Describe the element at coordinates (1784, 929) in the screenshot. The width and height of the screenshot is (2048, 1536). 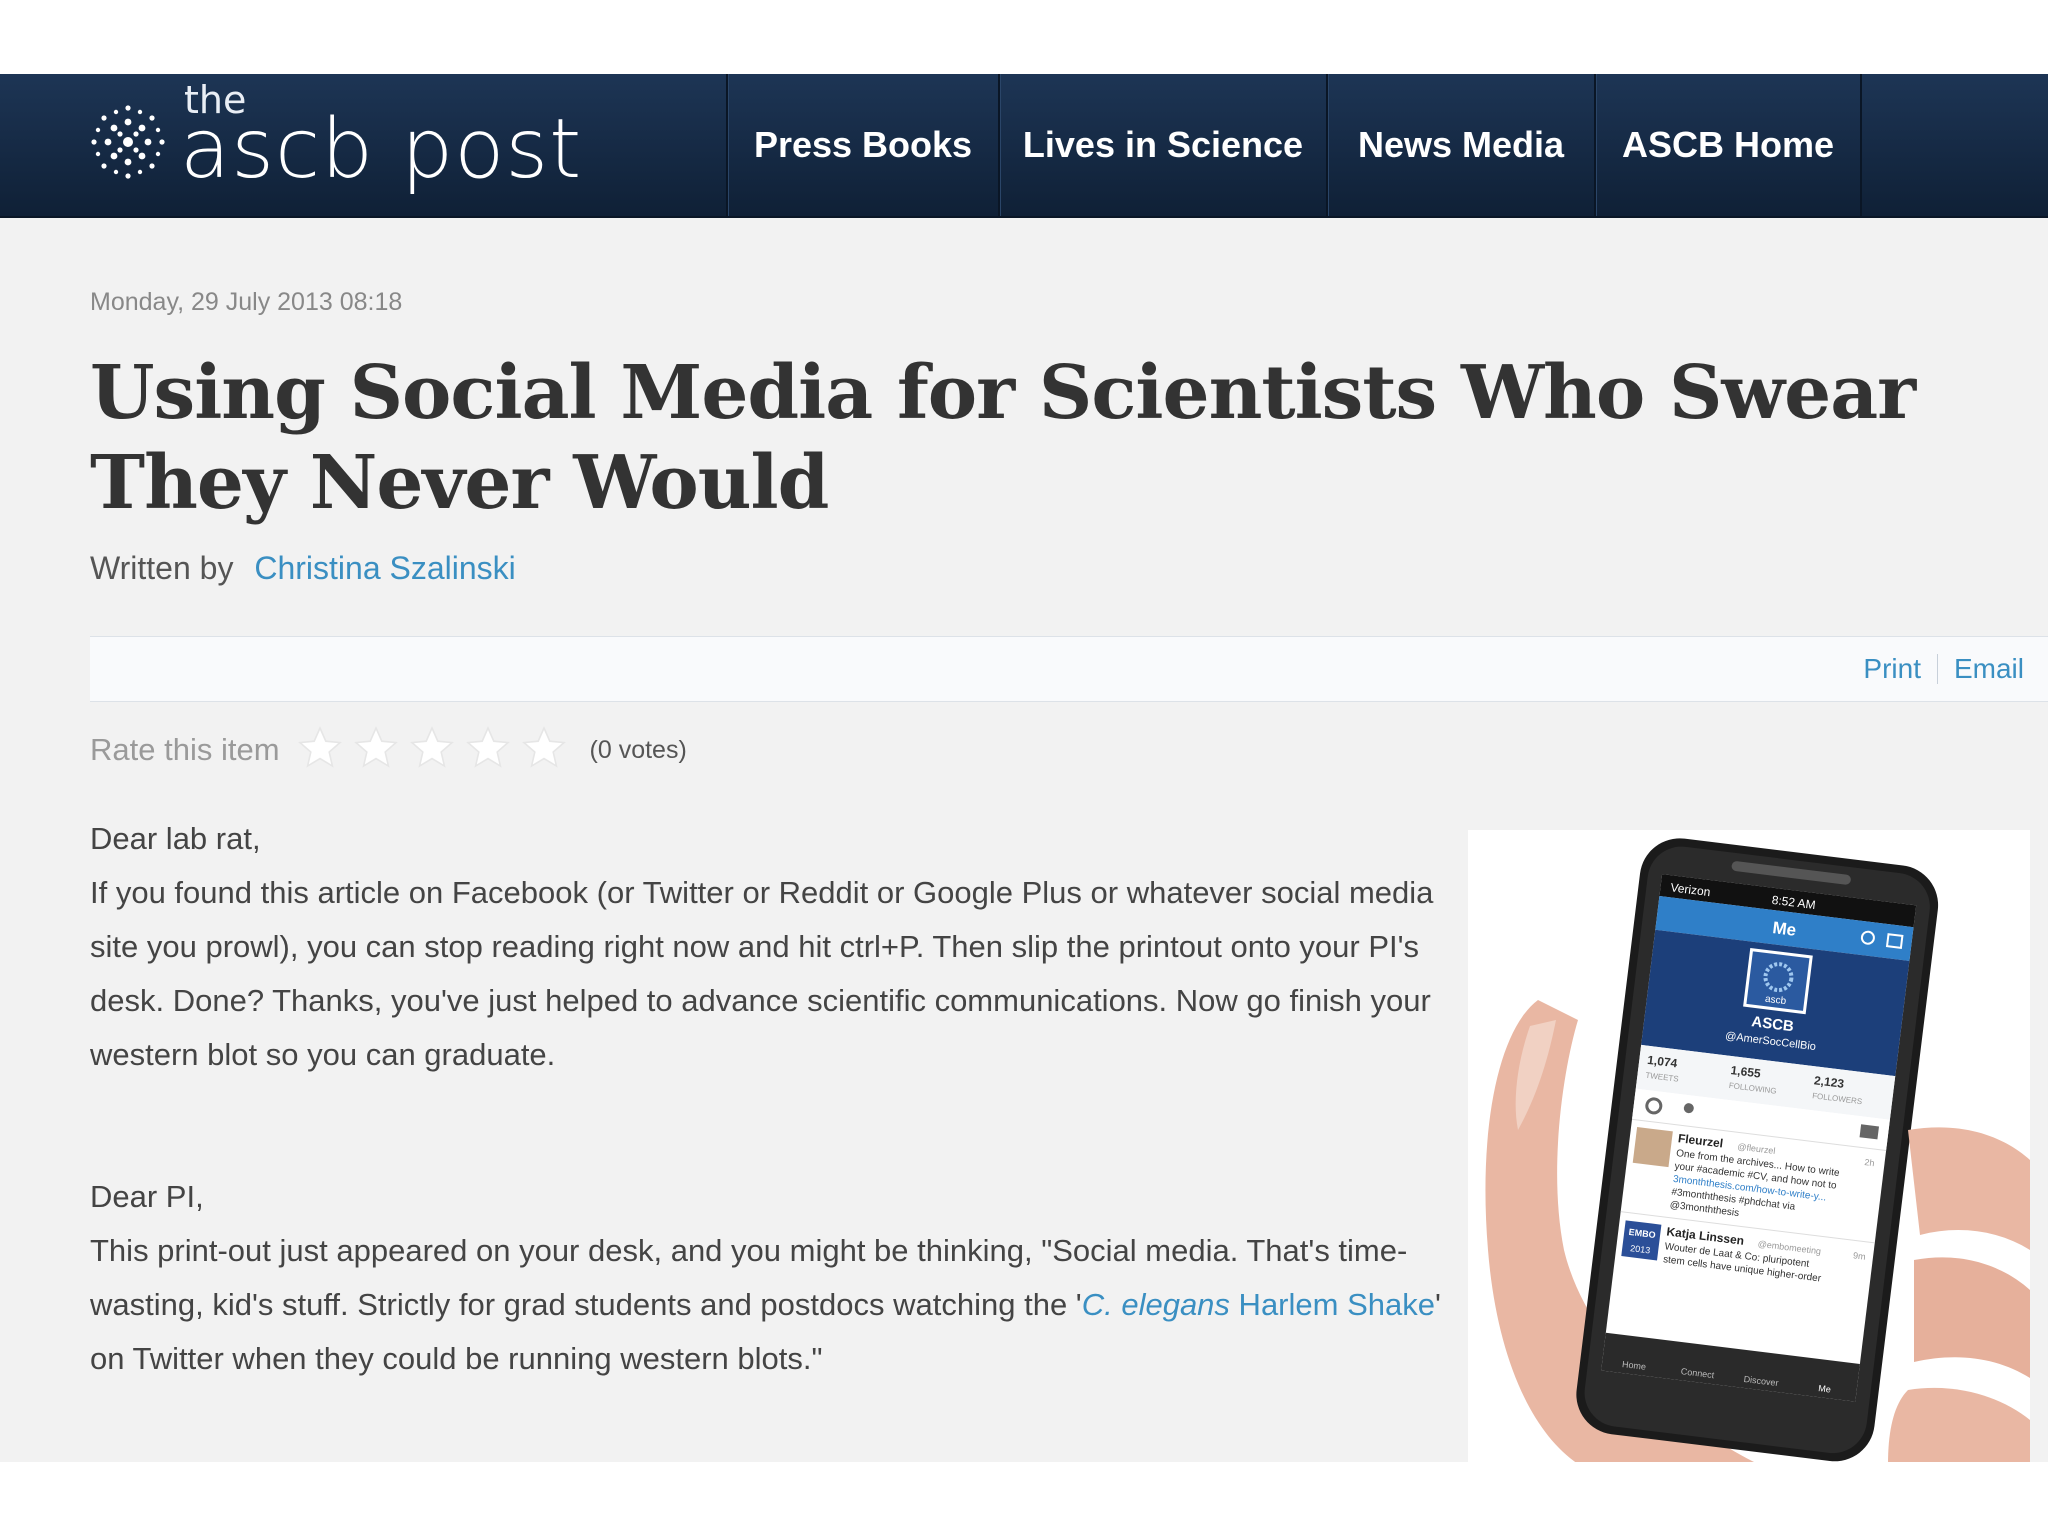
I see `phone-tab-title: Me` at that location.